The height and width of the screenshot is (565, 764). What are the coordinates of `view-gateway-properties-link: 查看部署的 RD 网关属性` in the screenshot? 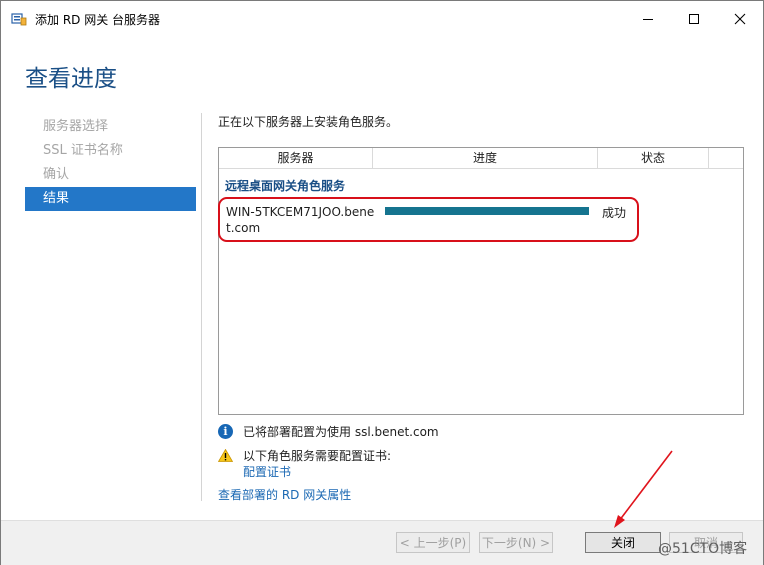 It's located at (284, 494).